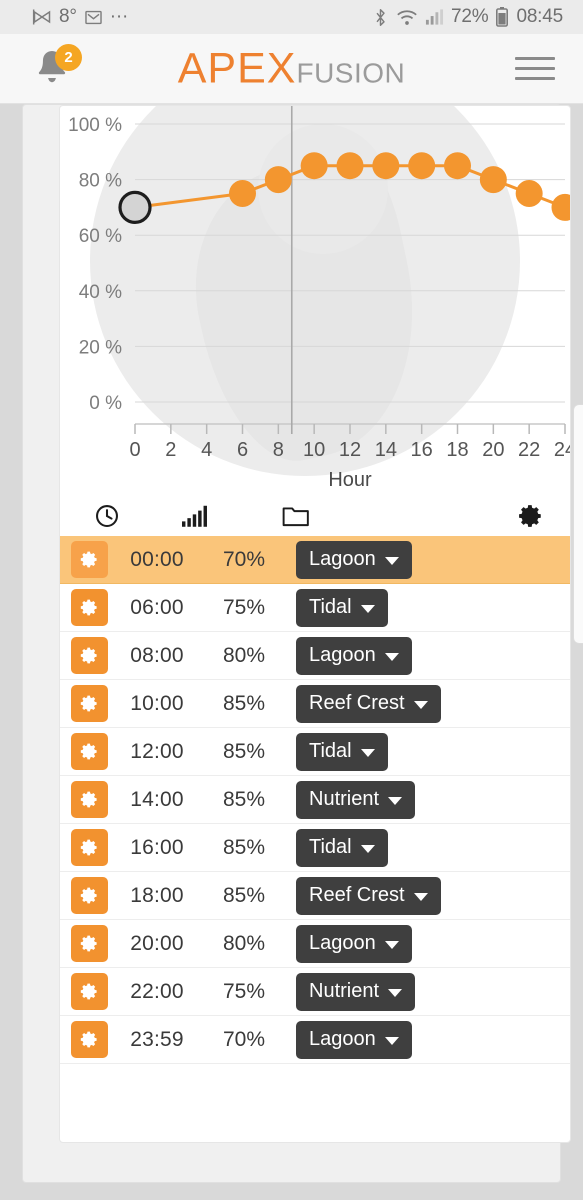  Describe the element at coordinates (457, 450) in the screenshot. I see `svg-text: 18` at that location.